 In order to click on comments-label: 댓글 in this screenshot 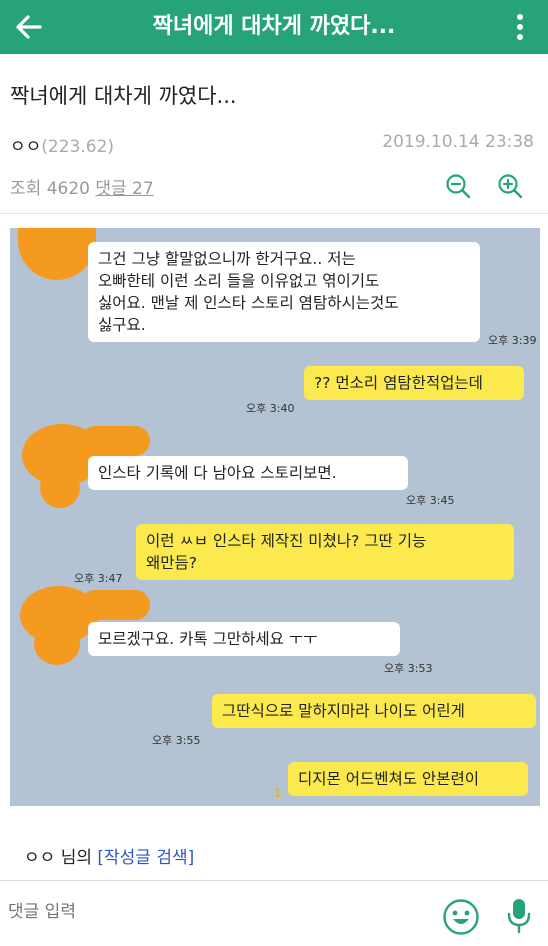, I will do `click(111, 189)`.